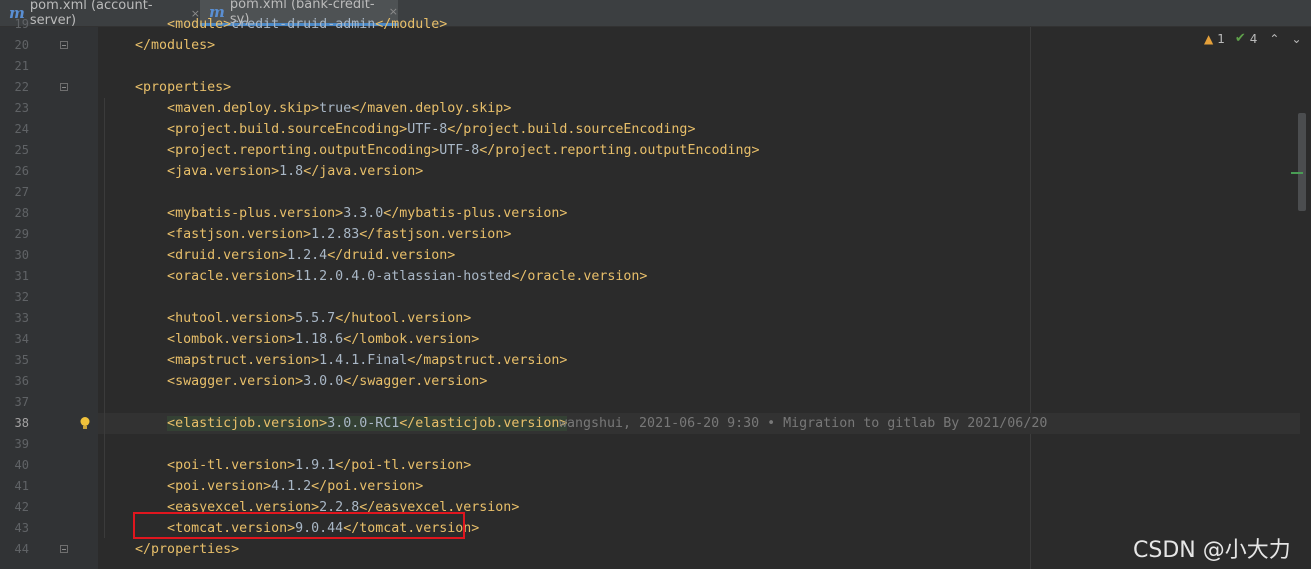 Image resolution: width=1311 pixels, height=569 pixels. I want to click on line-number: 25, so click(21, 150).